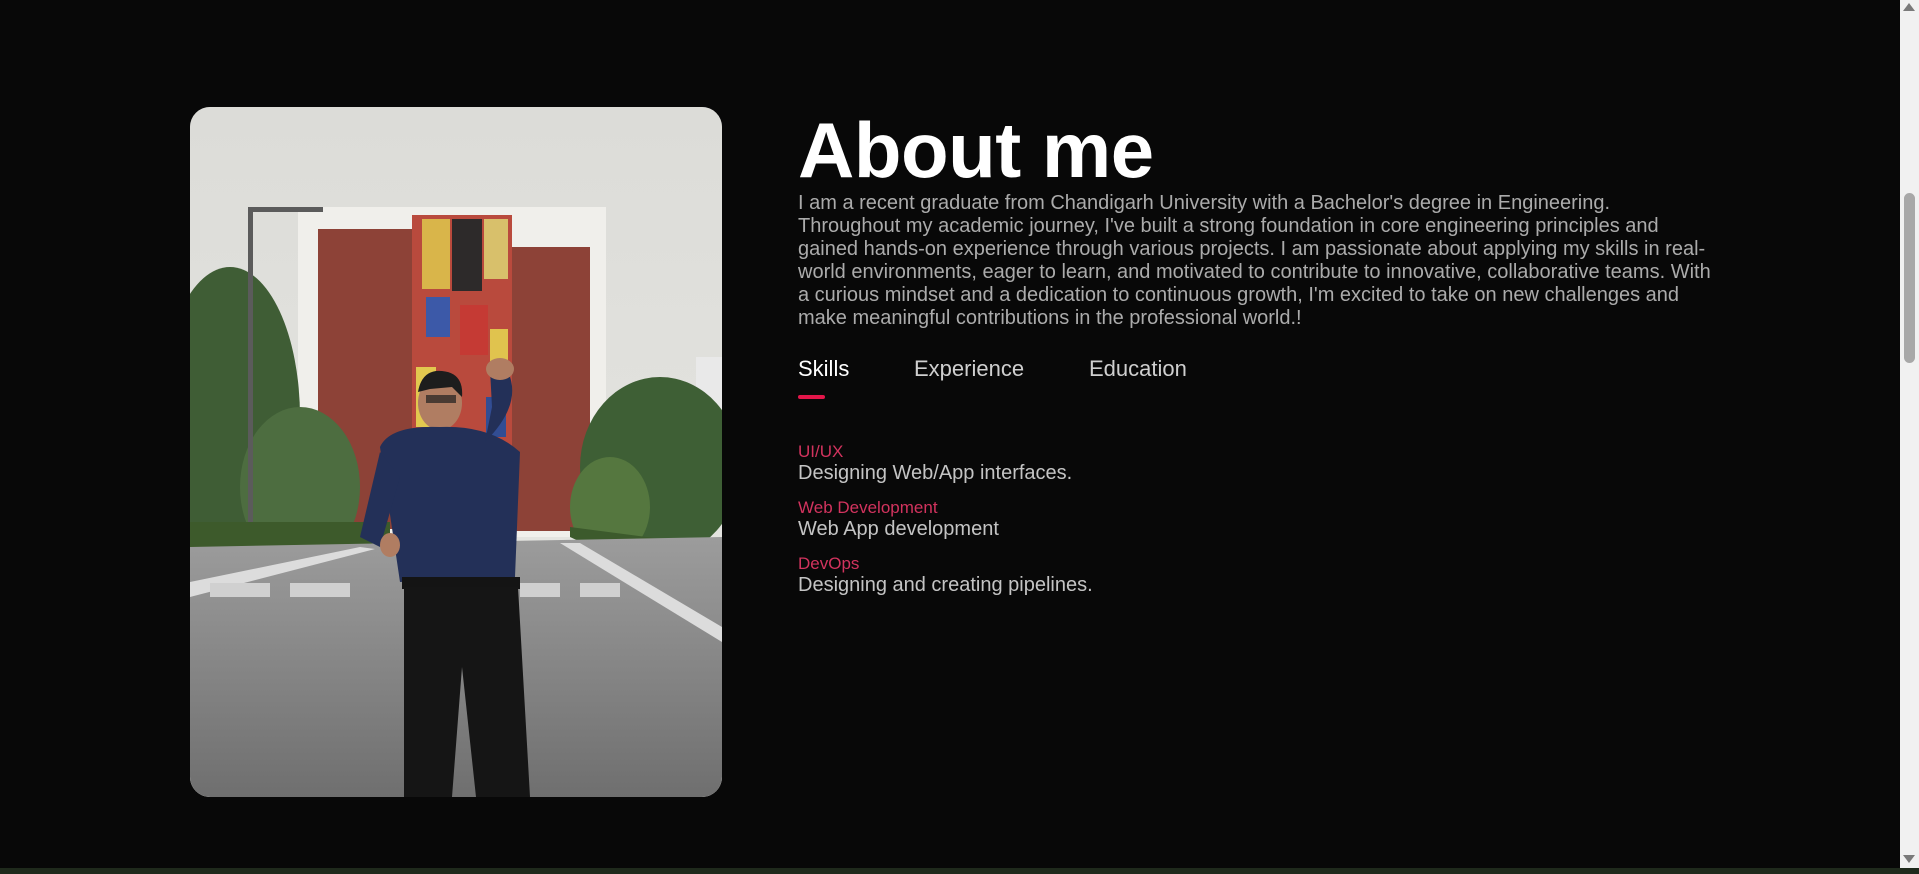 The image size is (1919, 874). I want to click on skill-name: DevOps, so click(829, 563).